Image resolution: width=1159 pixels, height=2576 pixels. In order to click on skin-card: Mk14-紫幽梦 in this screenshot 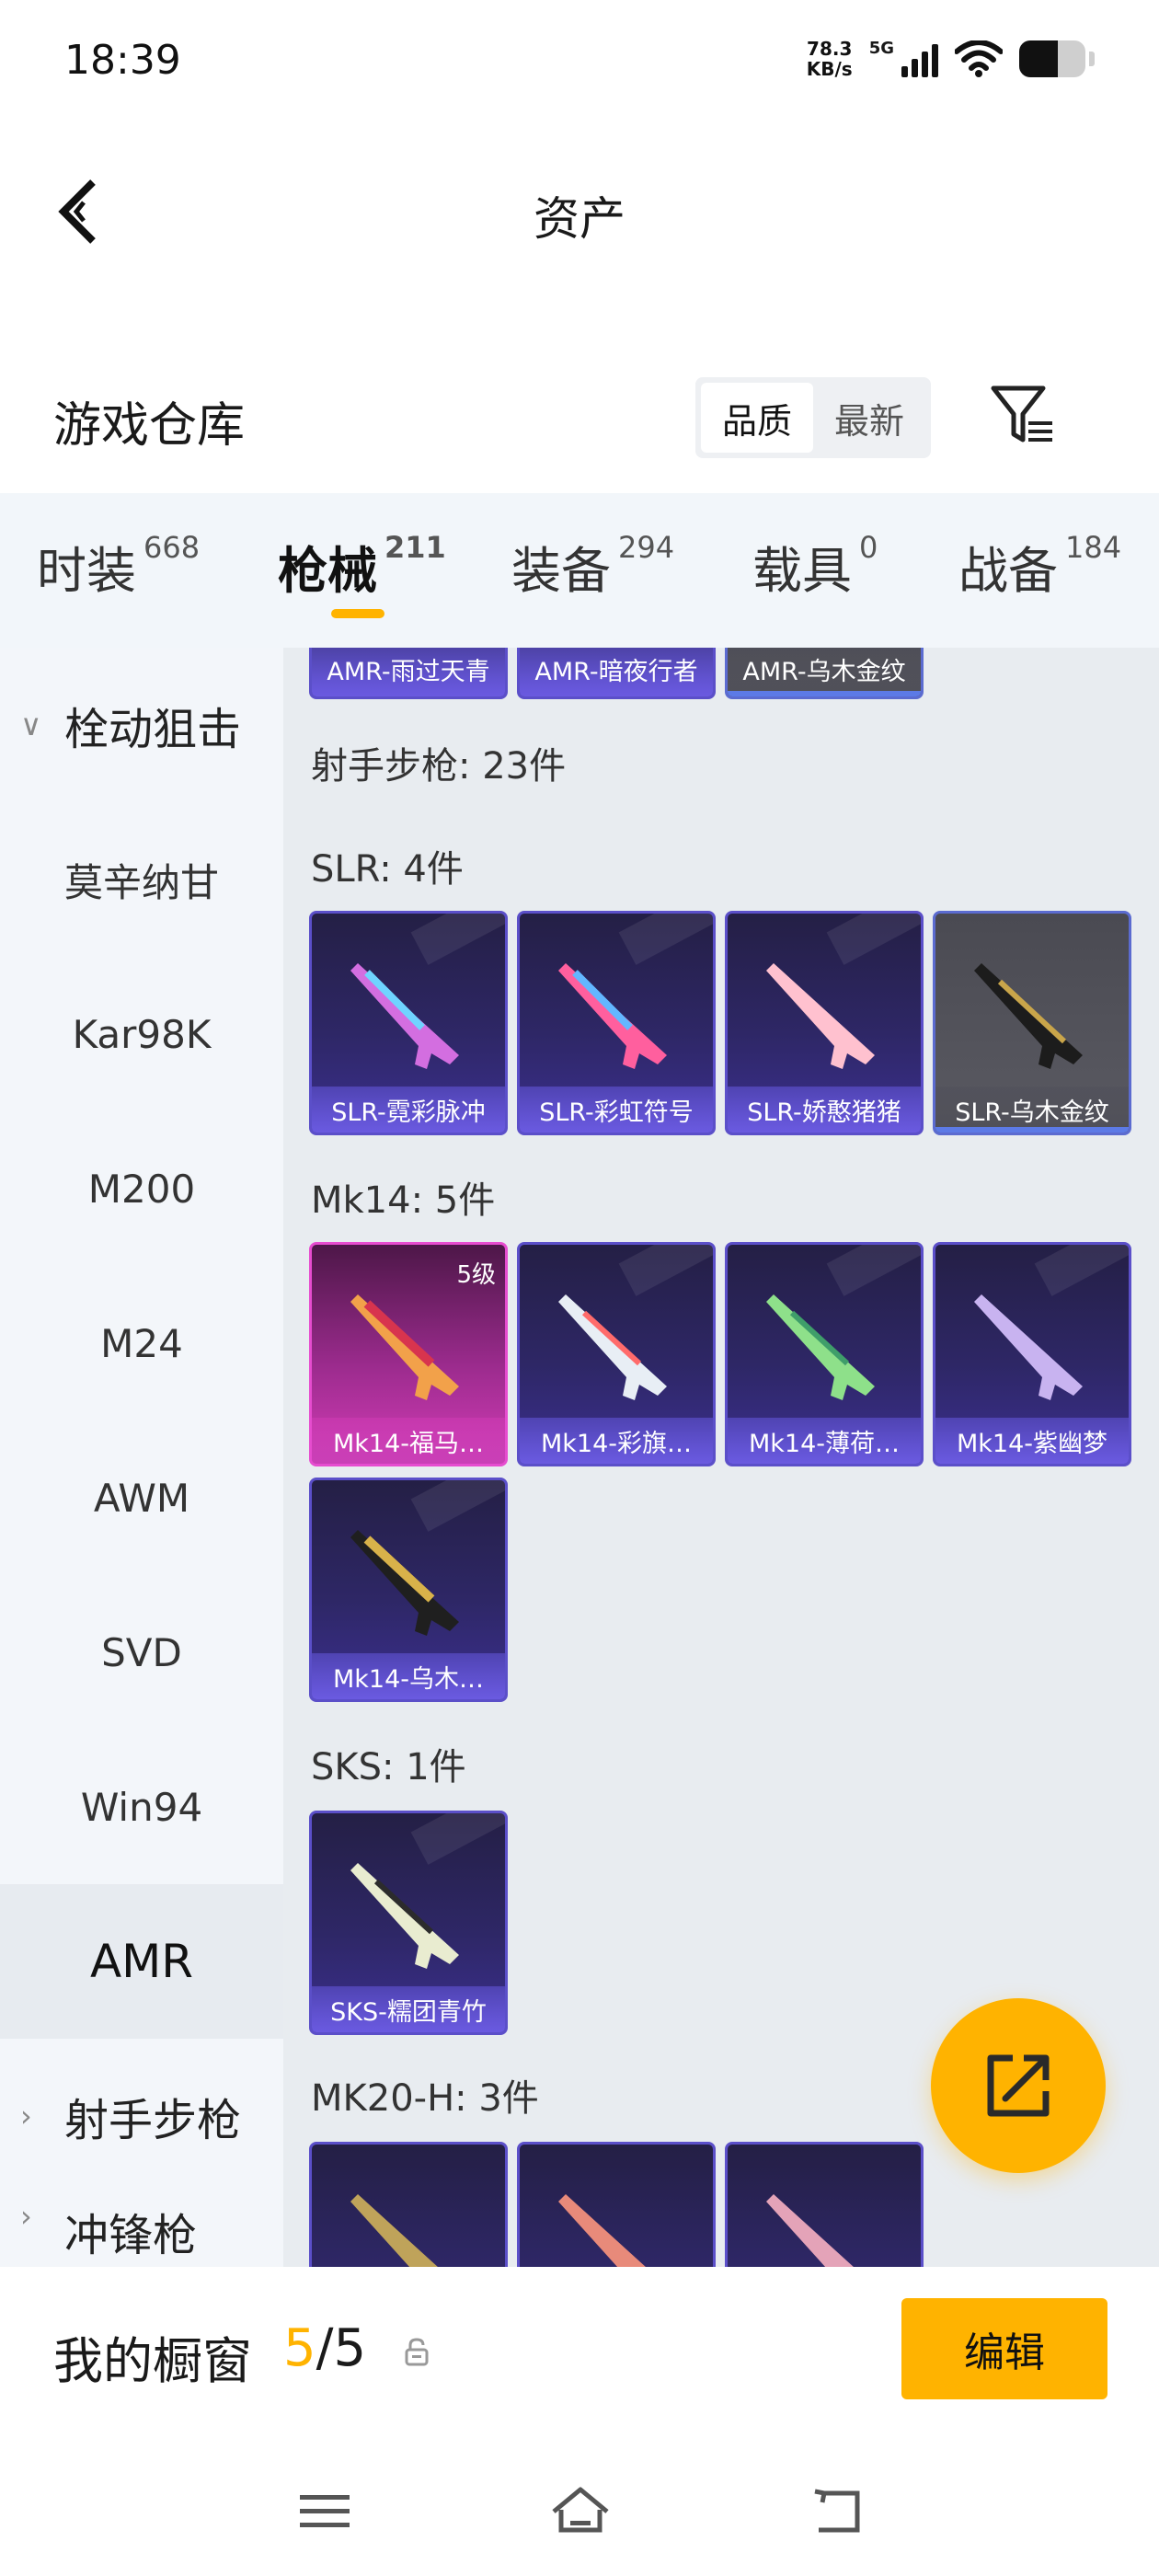, I will do `click(1032, 1354)`.